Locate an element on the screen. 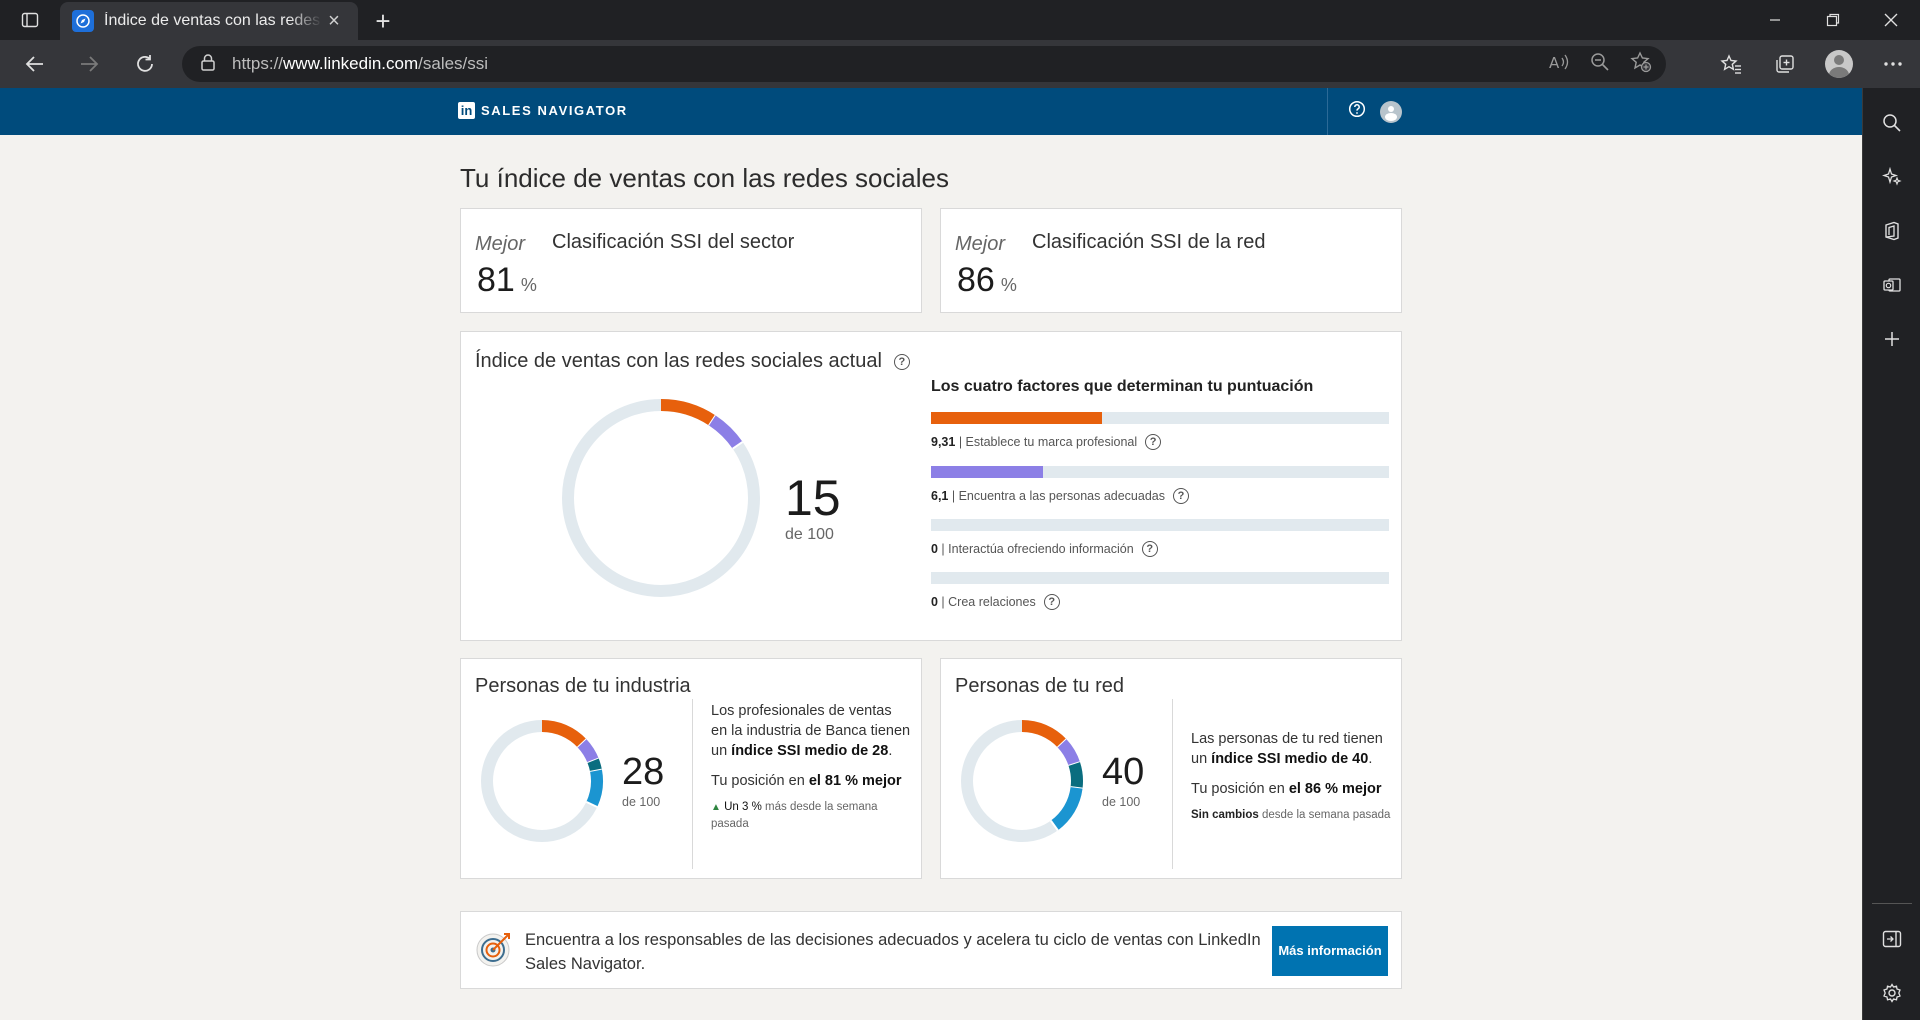 The height and width of the screenshot is (1020, 1920). network-change-rest: desde la semana pasada is located at coordinates (1324, 815).